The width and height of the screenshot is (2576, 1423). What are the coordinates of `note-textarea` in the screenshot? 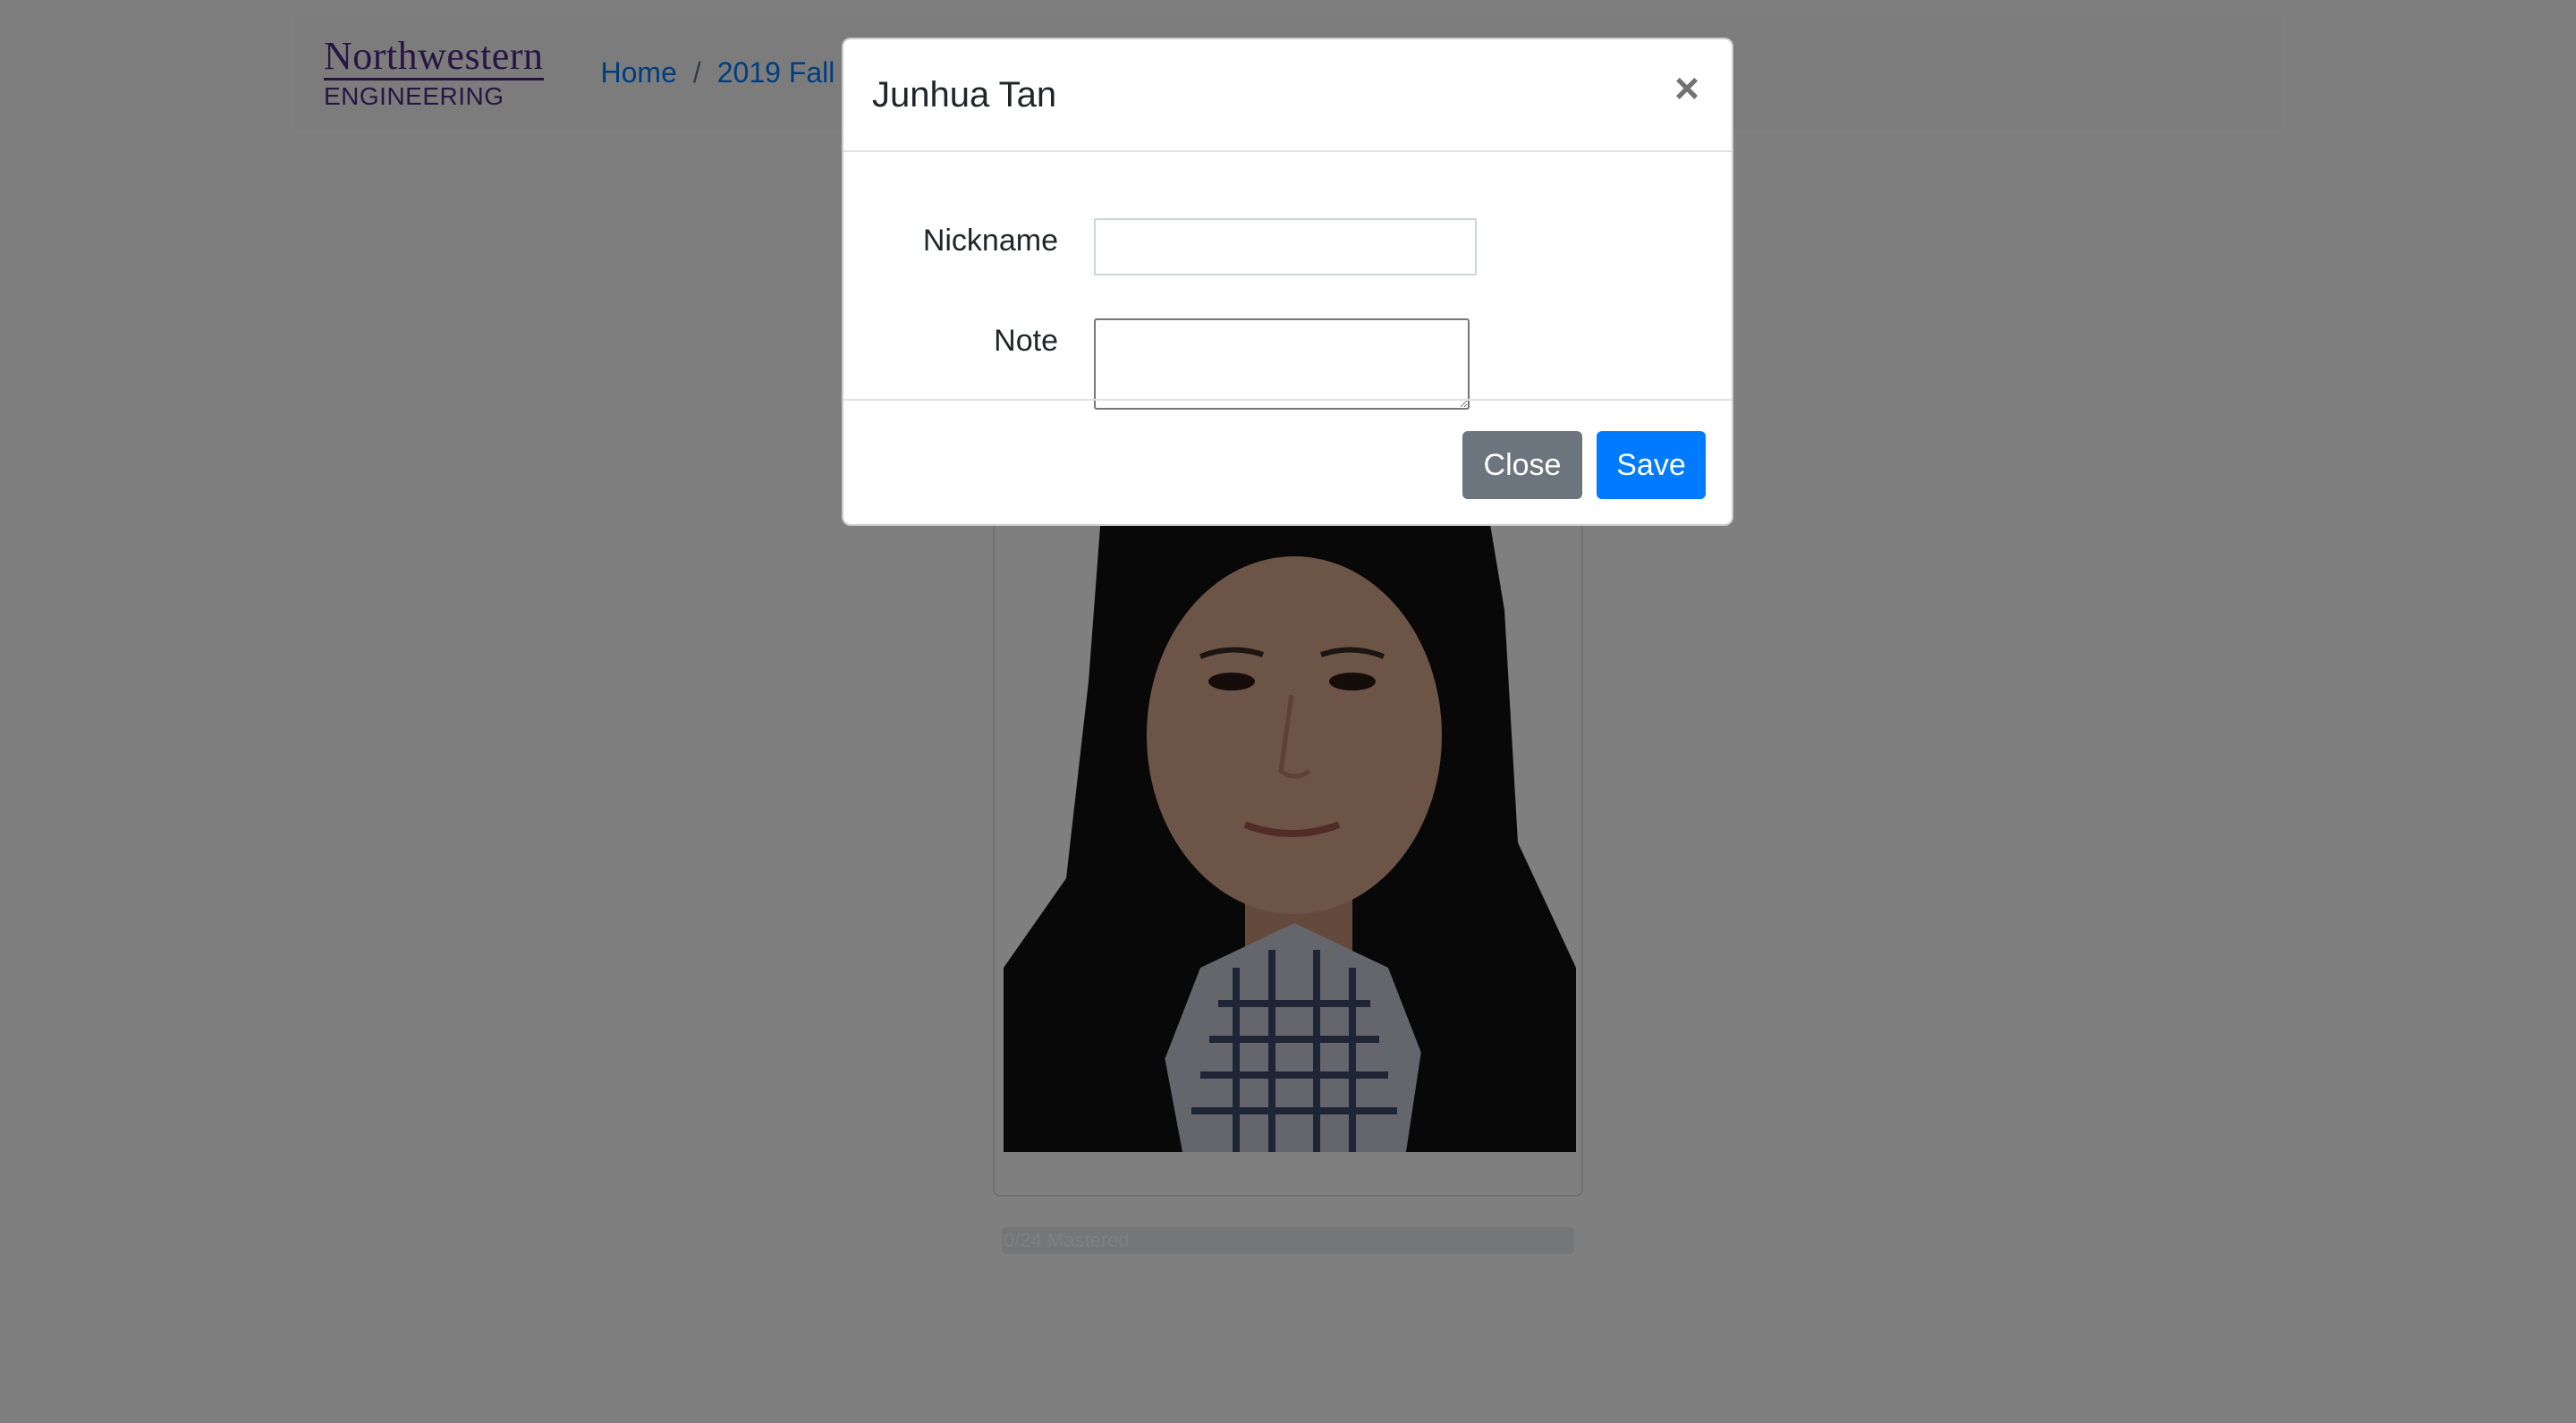 It's located at (1282, 364).